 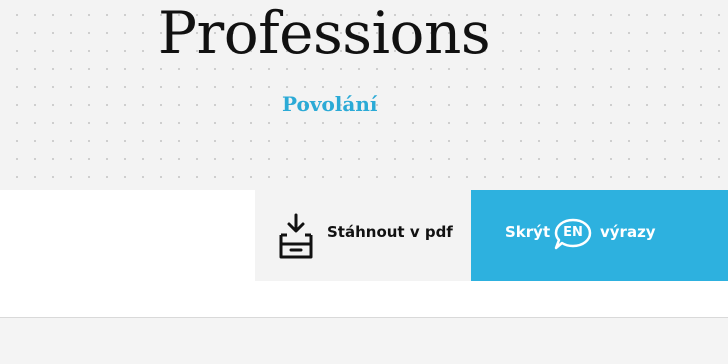 I want to click on page-subtitle: Povolání, so click(x=330, y=104).